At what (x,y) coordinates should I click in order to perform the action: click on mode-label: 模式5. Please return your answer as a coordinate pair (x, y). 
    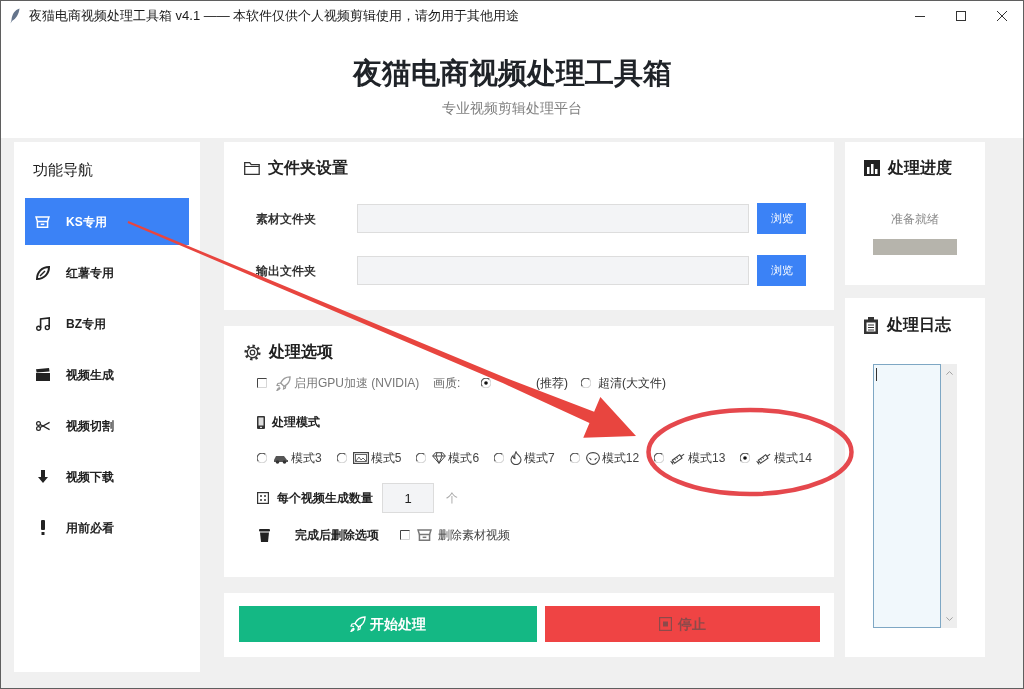
    Looking at the image, I should click on (386, 458).